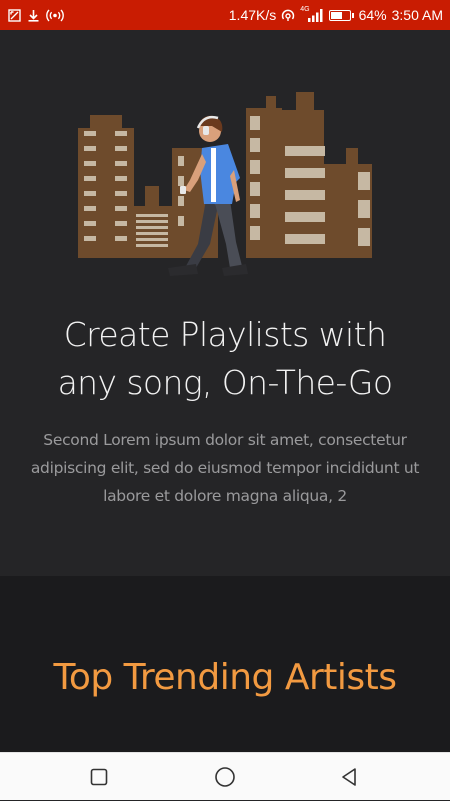 The height and width of the screenshot is (801, 450). Describe the element at coordinates (352, 157) in the screenshot. I see `building-right-c-top` at that location.